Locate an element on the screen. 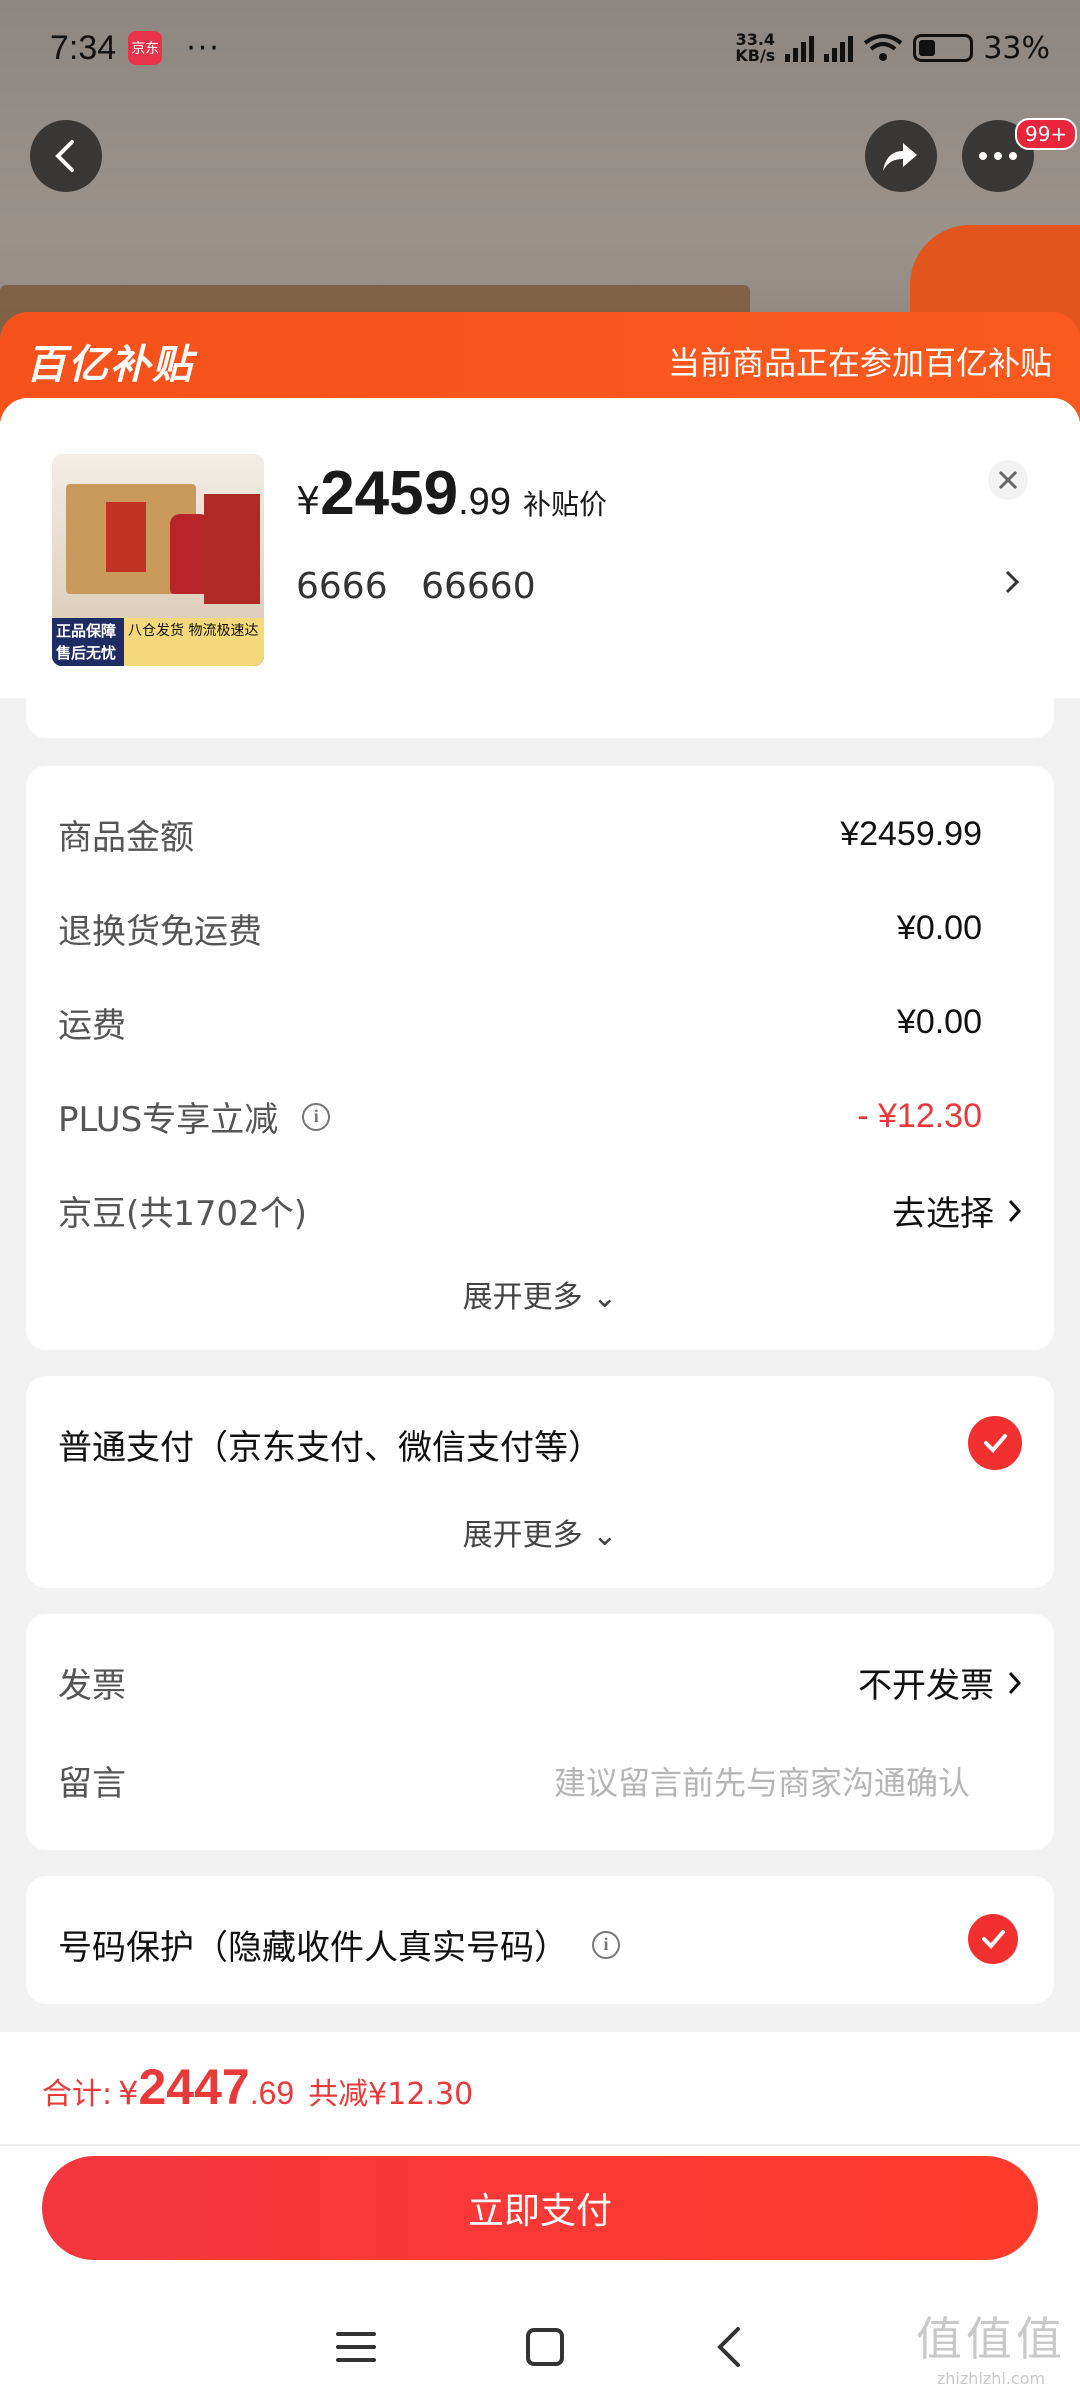  product-thumbnail: 正品保障 售后无忧 八仓发货 物流极速达 is located at coordinates (158, 560).